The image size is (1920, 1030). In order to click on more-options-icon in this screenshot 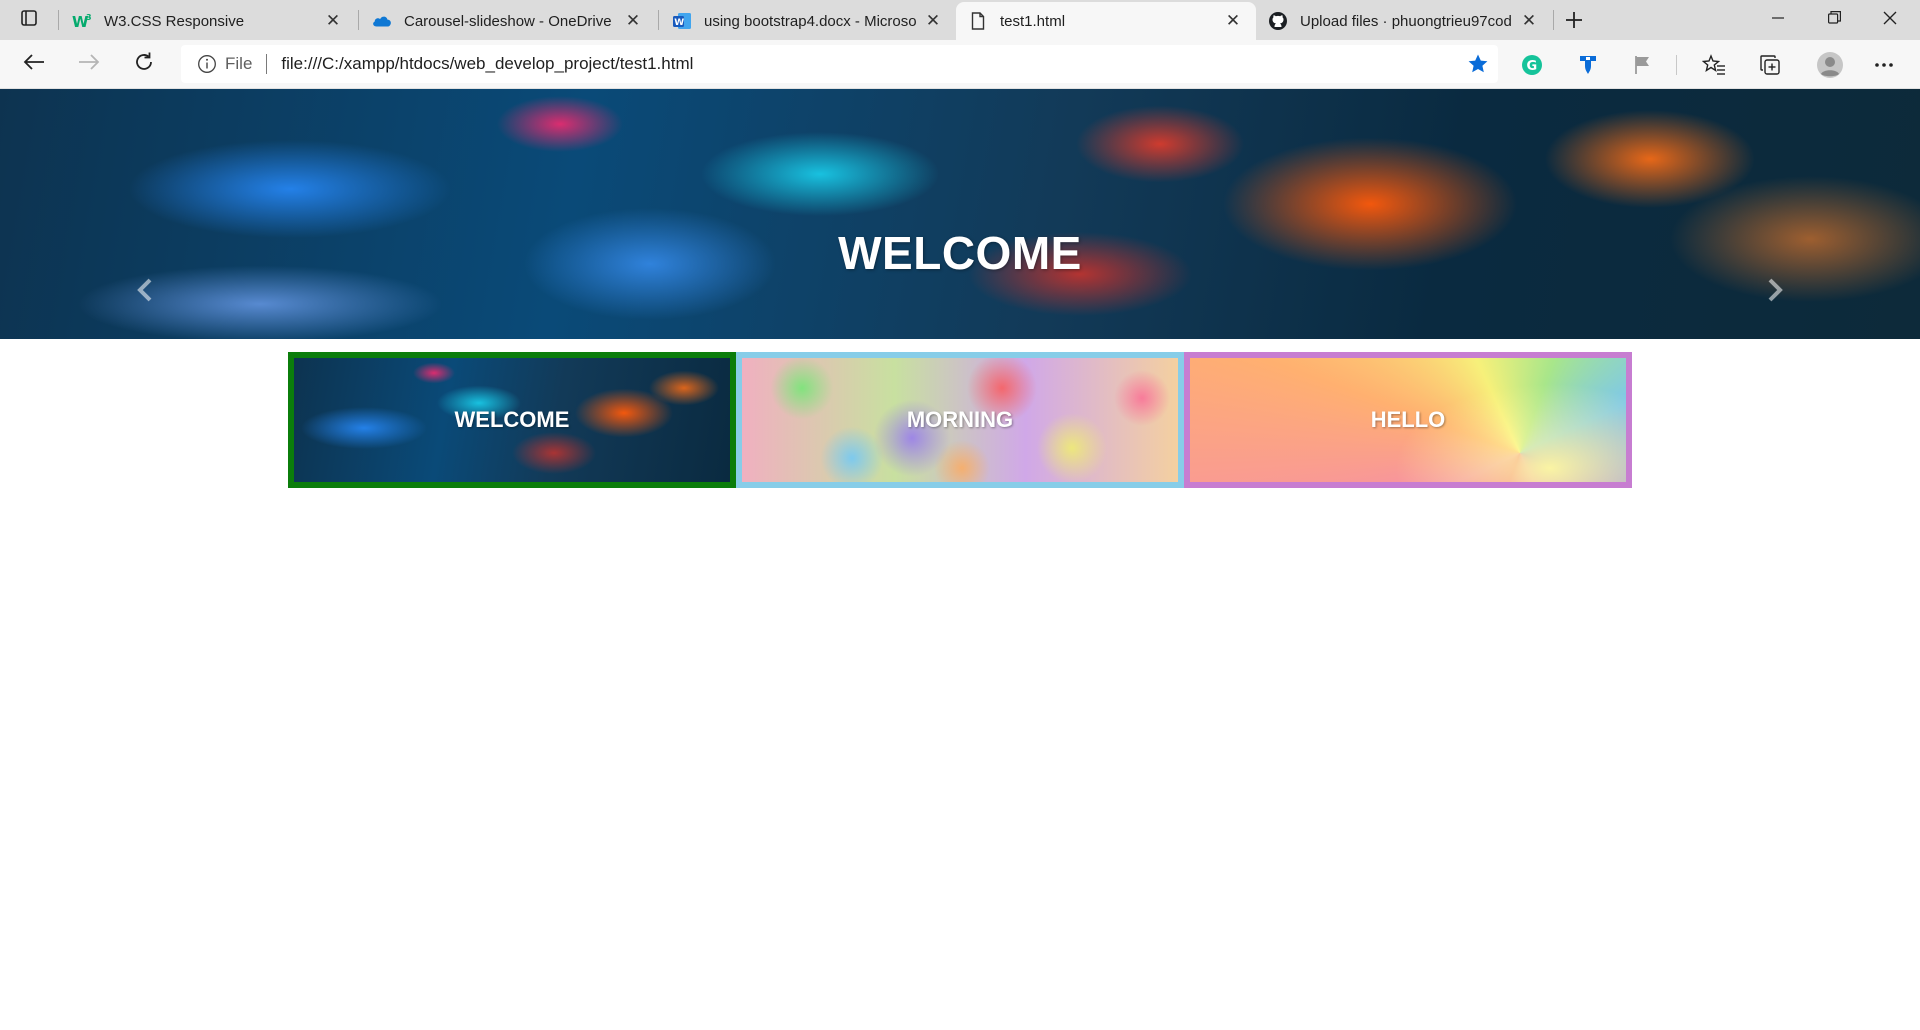, I will do `click(1884, 65)`.